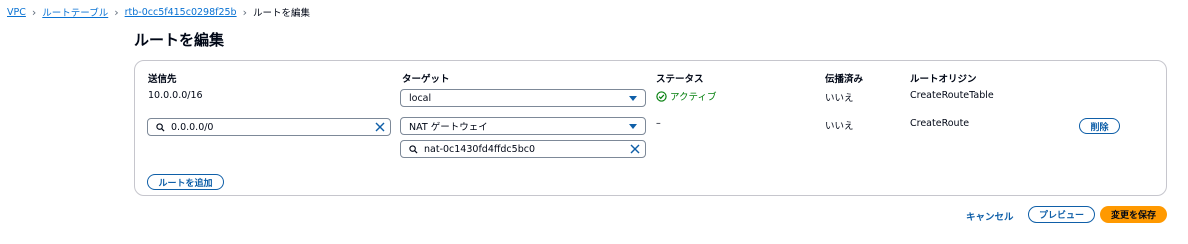  What do you see at coordinates (75, 12) in the screenshot?
I see `breadcrumb-route-tables-link: ルートテーブル` at bounding box center [75, 12].